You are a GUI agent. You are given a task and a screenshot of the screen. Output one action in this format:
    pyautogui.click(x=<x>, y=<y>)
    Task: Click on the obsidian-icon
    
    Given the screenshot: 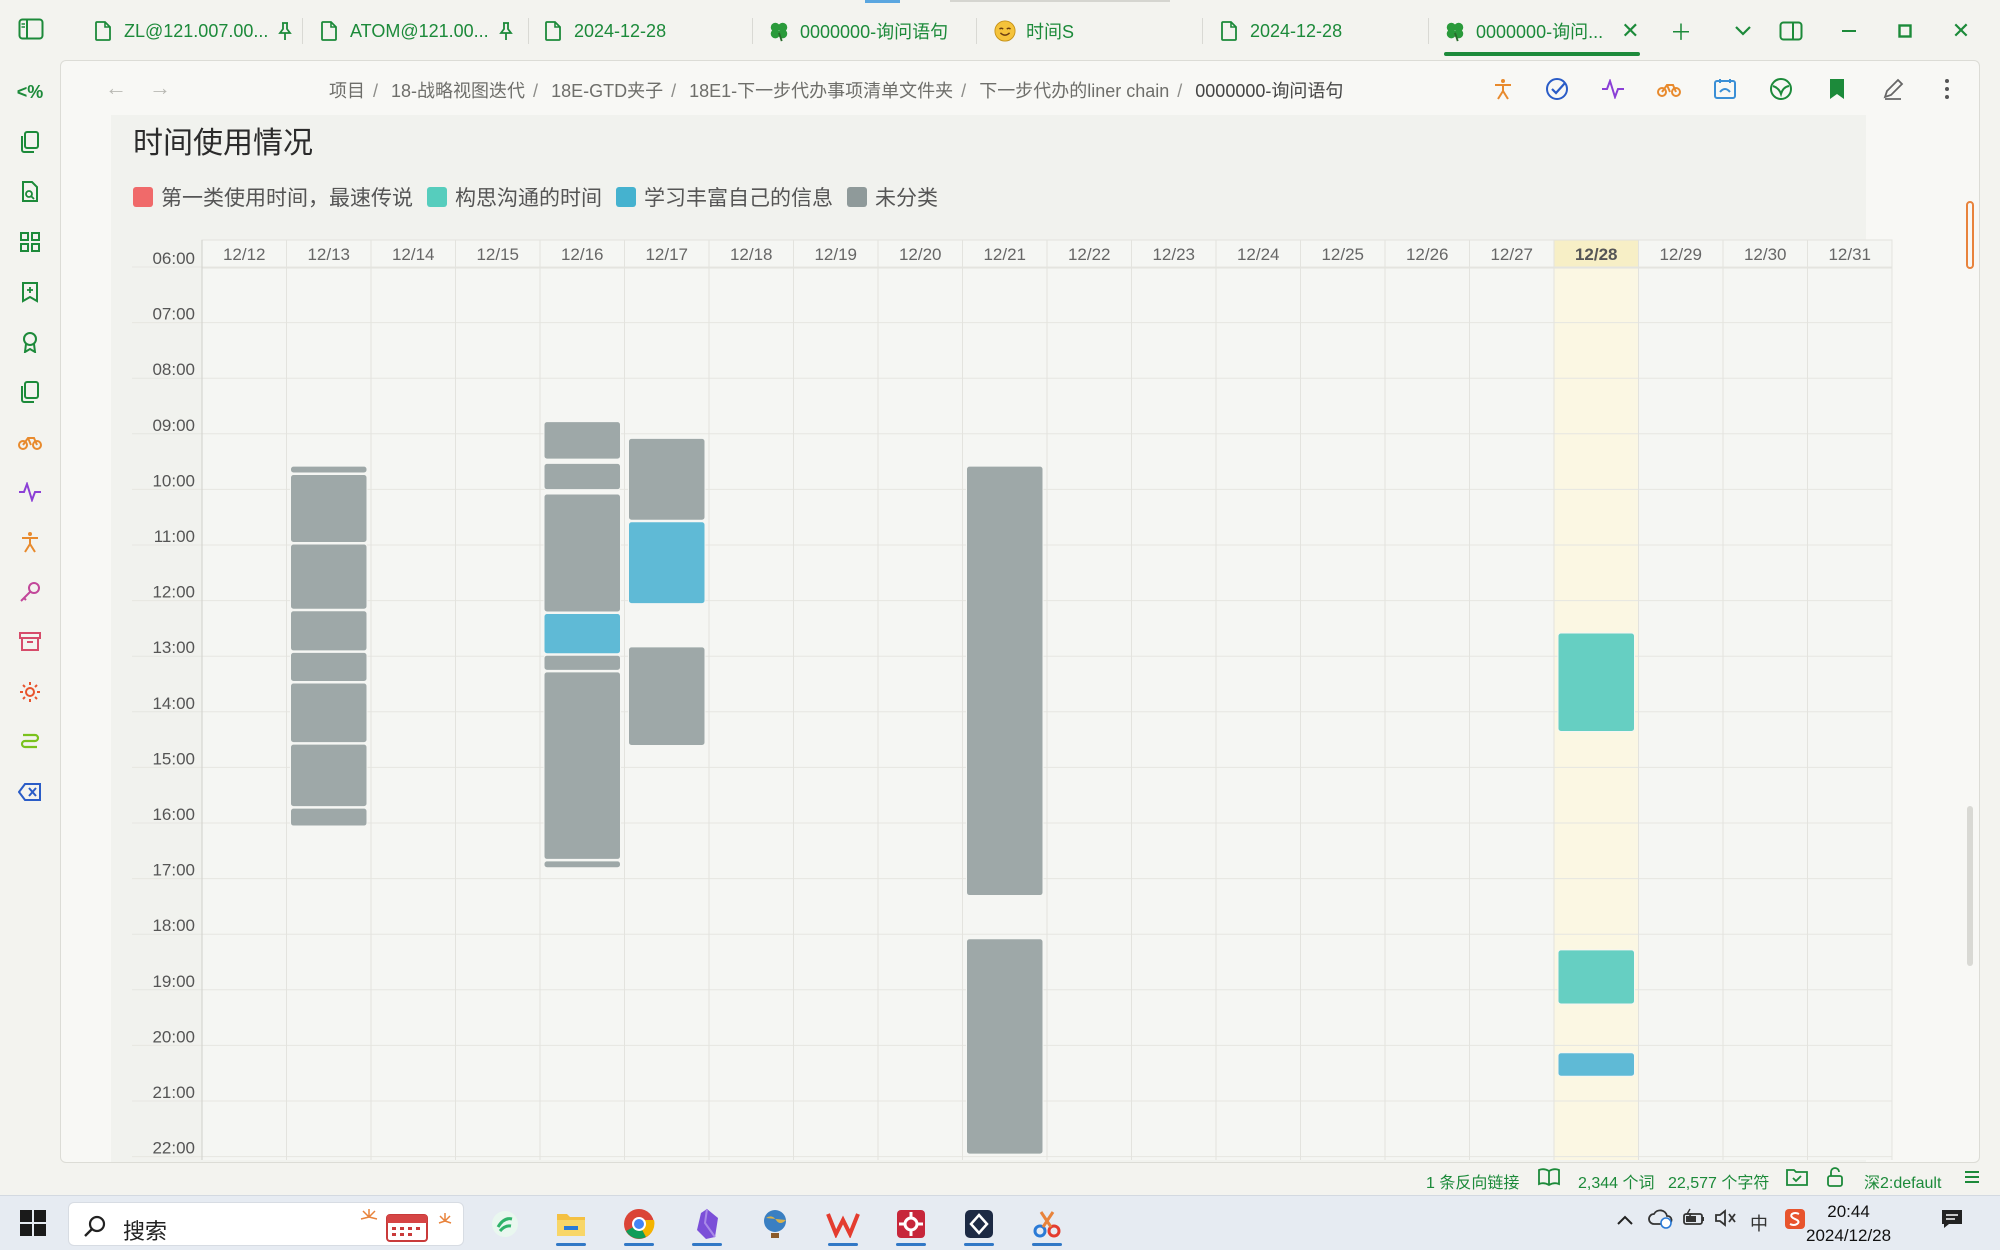 What is the action you would take?
    pyautogui.click(x=707, y=1224)
    